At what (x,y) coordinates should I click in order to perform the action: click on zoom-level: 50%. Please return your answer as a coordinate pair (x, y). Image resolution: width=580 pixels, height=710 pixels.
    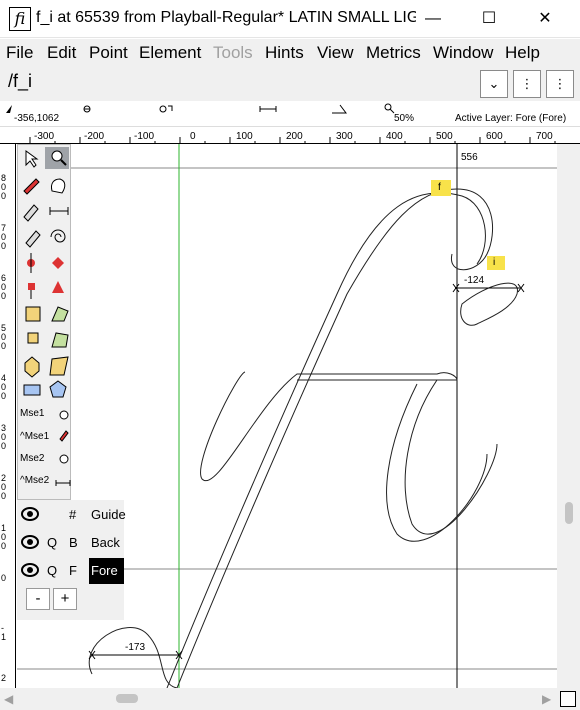
    Looking at the image, I should click on (404, 118).